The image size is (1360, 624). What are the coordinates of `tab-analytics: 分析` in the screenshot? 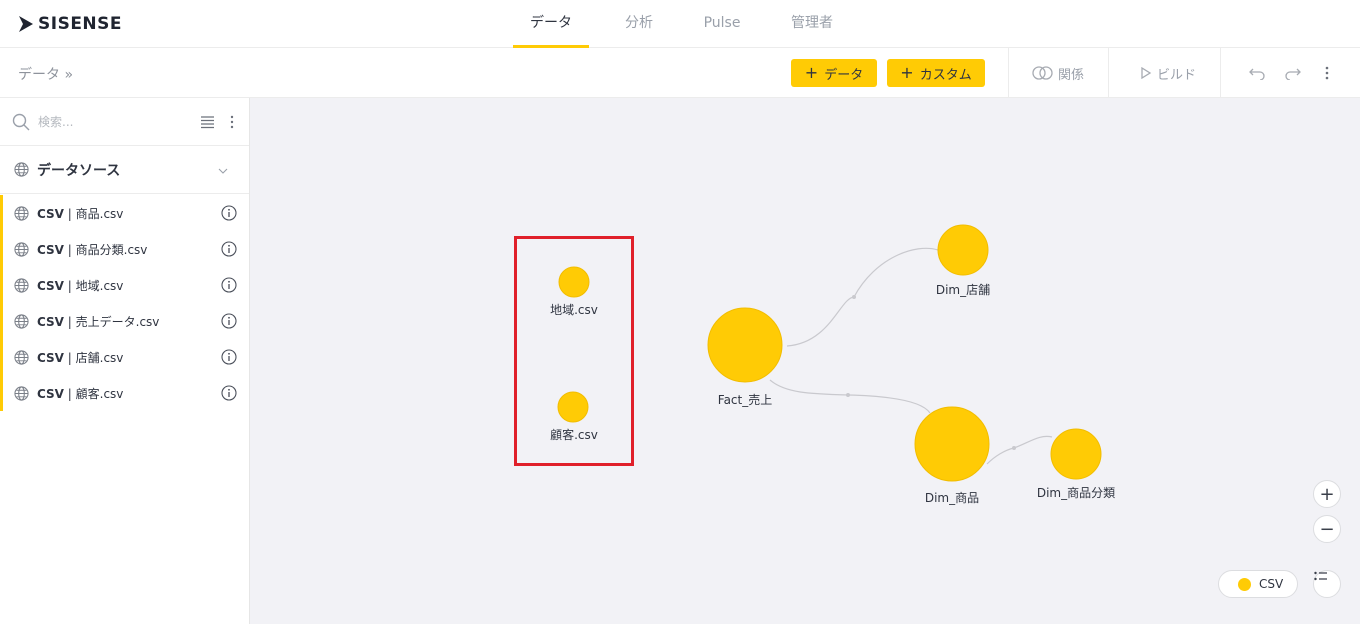 It's located at (639, 24).